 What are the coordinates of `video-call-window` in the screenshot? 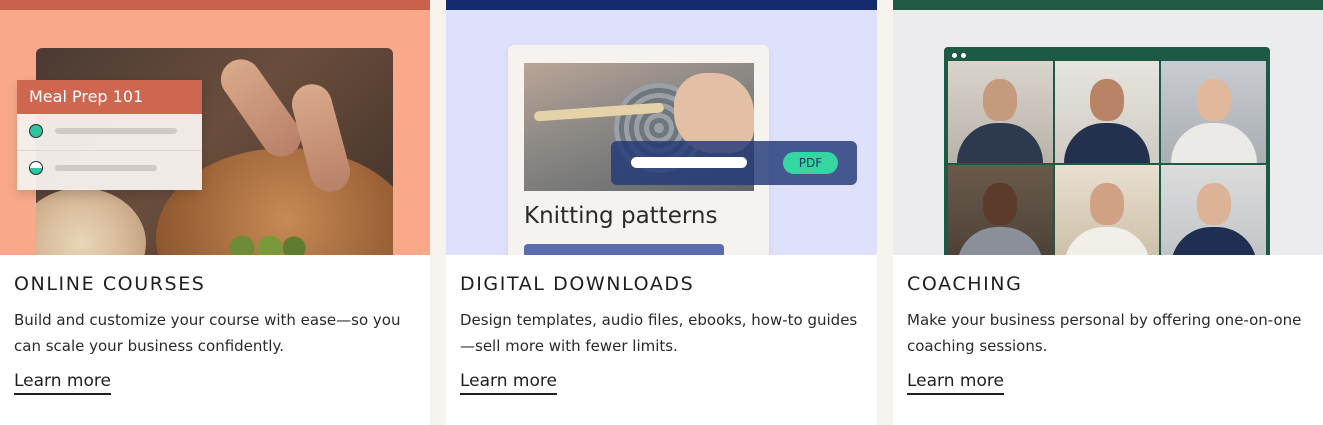 It's located at (1107, 151).